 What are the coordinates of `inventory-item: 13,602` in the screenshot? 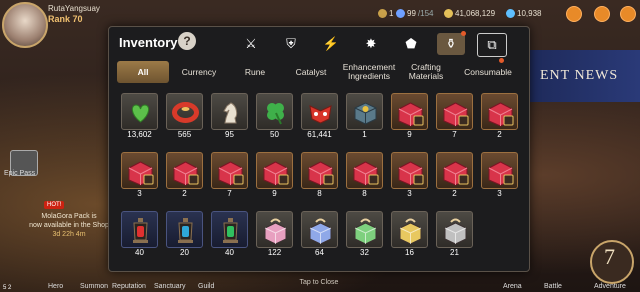 It's located at (139, 117).